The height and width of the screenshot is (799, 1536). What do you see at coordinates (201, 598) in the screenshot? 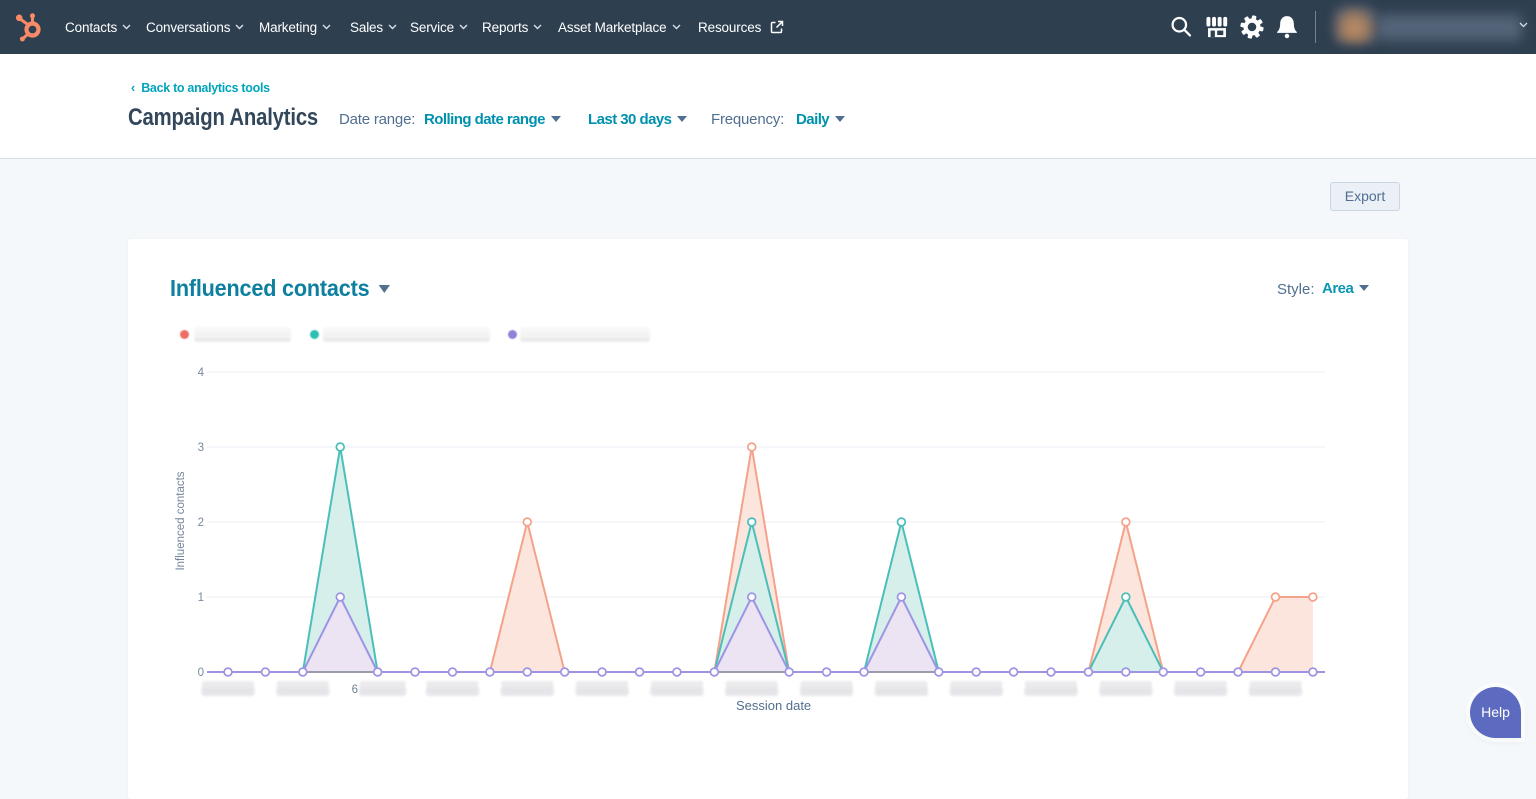
I see `svg-text: 1` at bounding box center [201, 598].